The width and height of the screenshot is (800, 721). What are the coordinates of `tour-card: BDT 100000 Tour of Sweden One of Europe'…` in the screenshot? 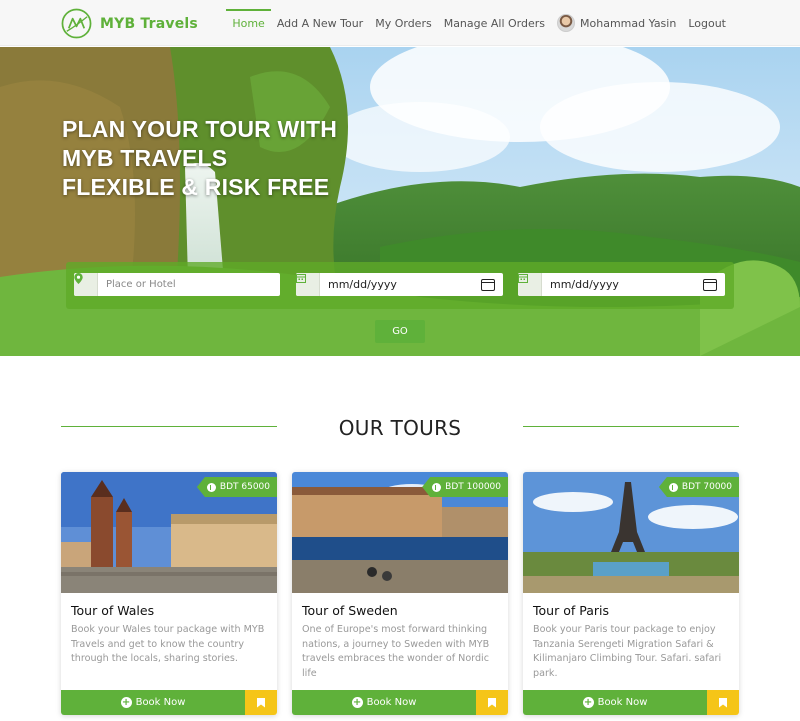 It's located at (400, 593).